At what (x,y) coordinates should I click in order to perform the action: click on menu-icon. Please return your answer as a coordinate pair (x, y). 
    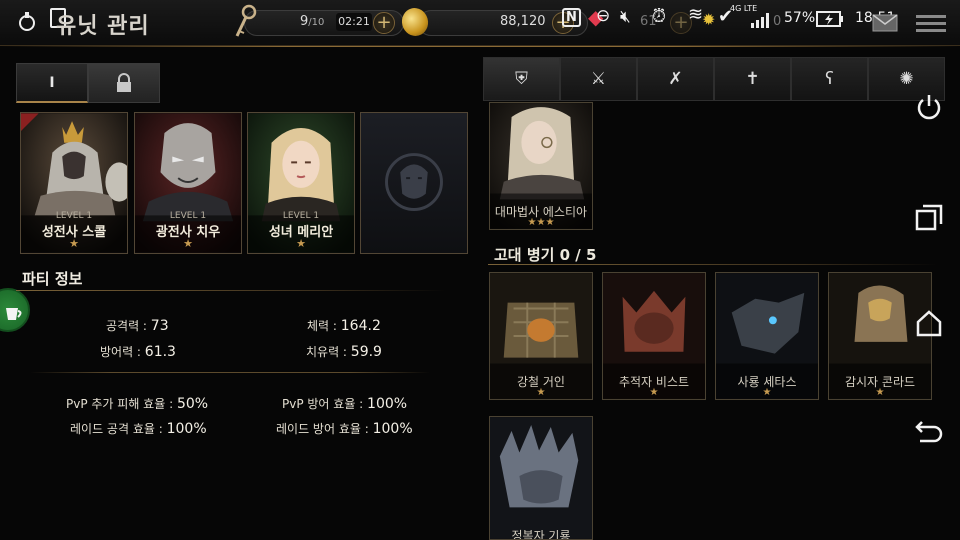
    Looking at the image, I should click on (931, 24).